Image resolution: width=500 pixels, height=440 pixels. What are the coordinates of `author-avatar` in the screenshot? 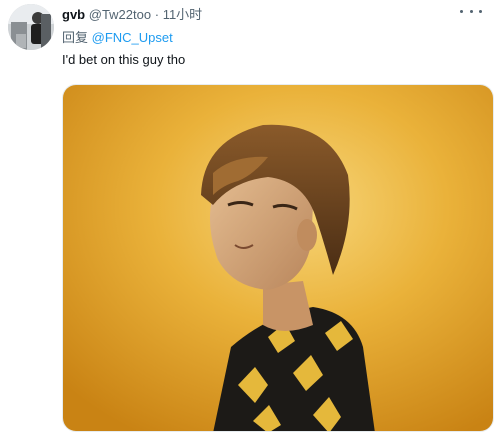 It's located at (31, 27).